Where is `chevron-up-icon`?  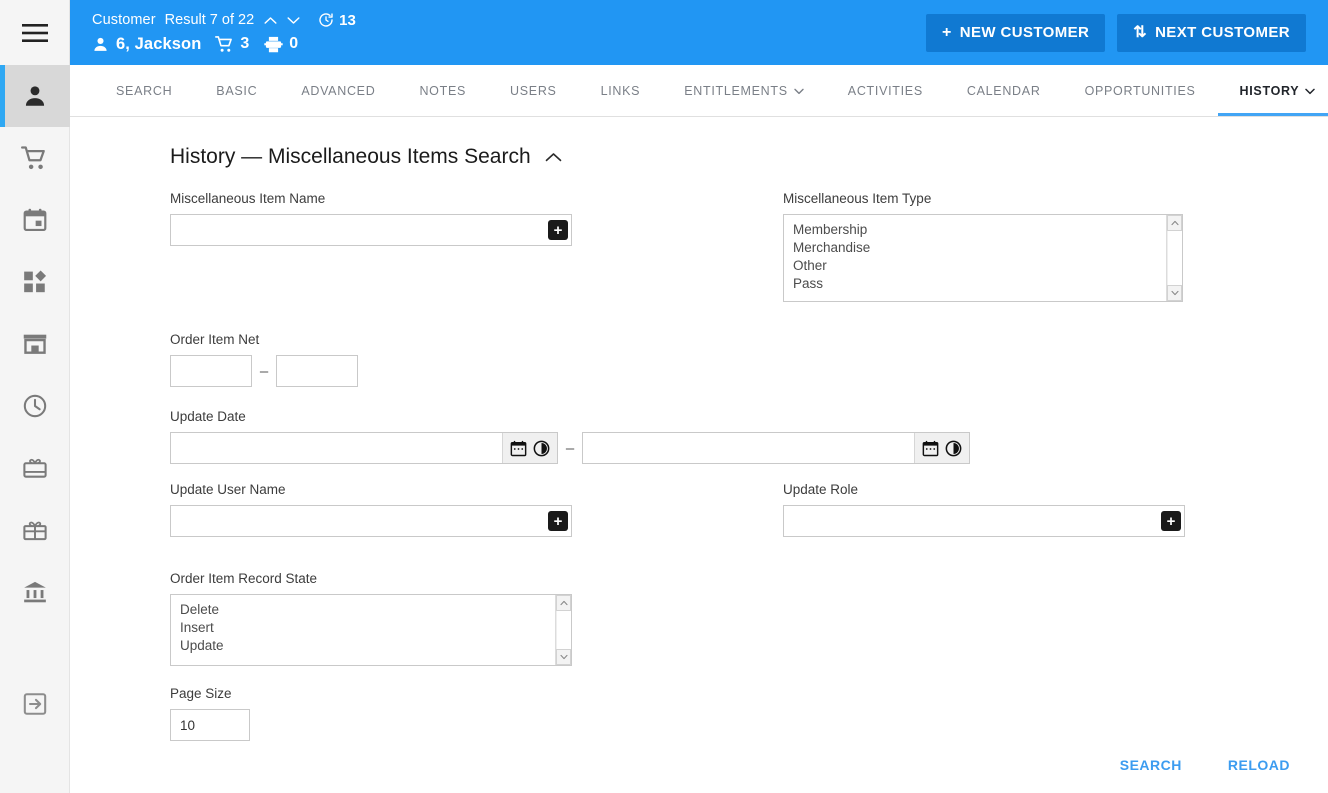 chevron-up-icon is located at coordinates (270, 20).